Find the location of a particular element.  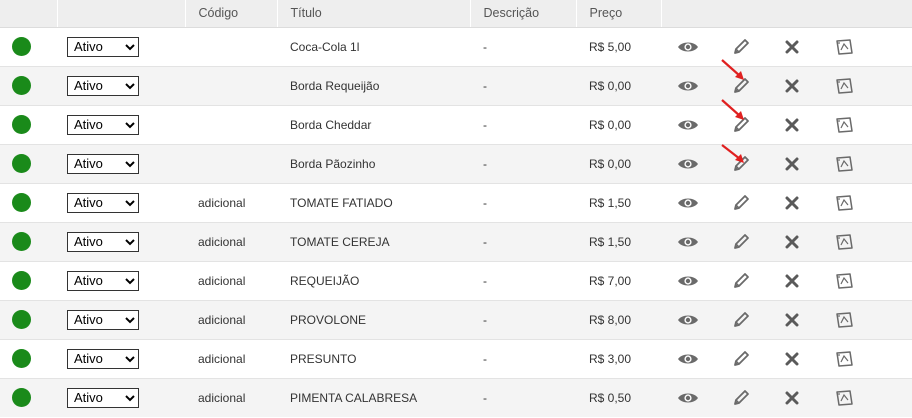

codigo-cell is located at coordinates (231, 124).